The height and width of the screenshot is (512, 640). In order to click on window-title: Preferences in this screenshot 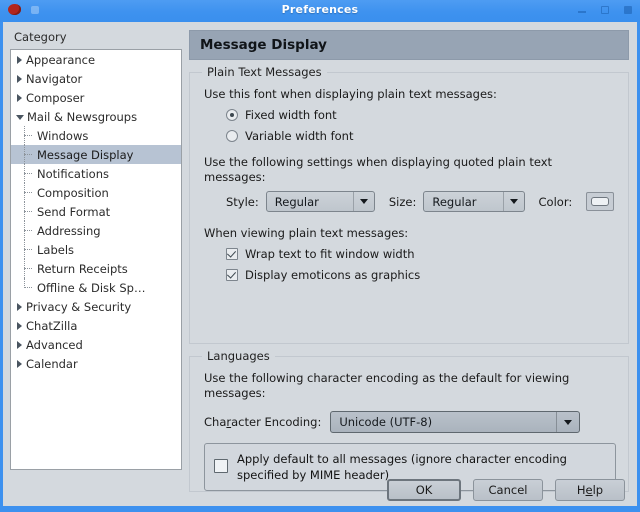, I will do `click(320, 9)`.